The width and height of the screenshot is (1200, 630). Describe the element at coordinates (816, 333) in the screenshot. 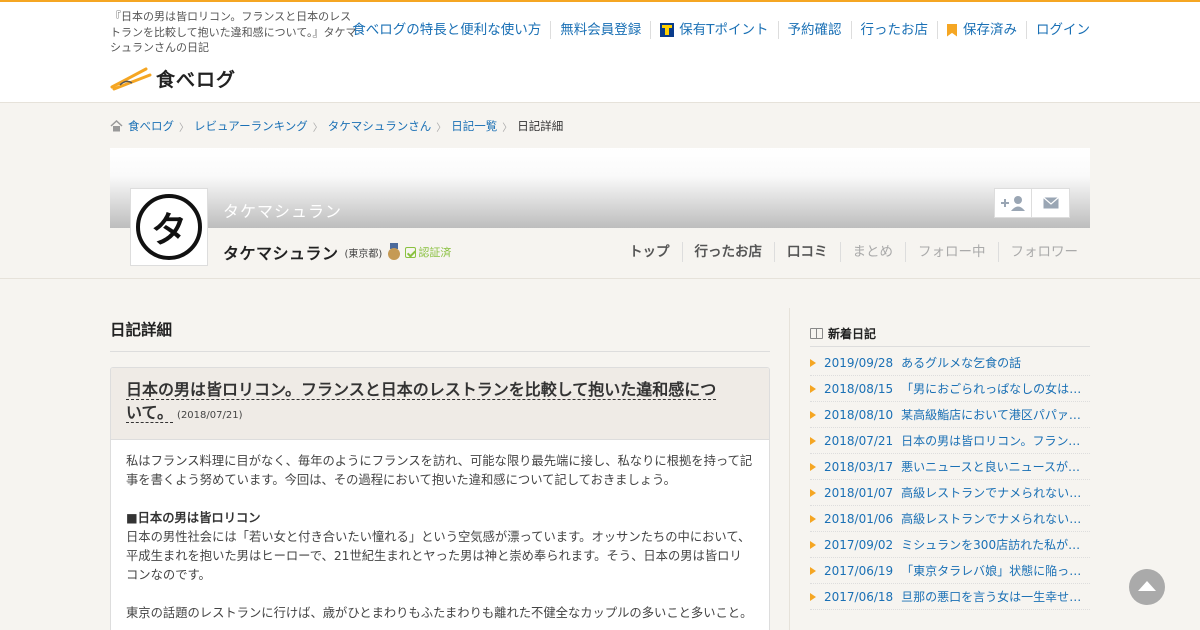

I see `diary-book-icon` at that location.